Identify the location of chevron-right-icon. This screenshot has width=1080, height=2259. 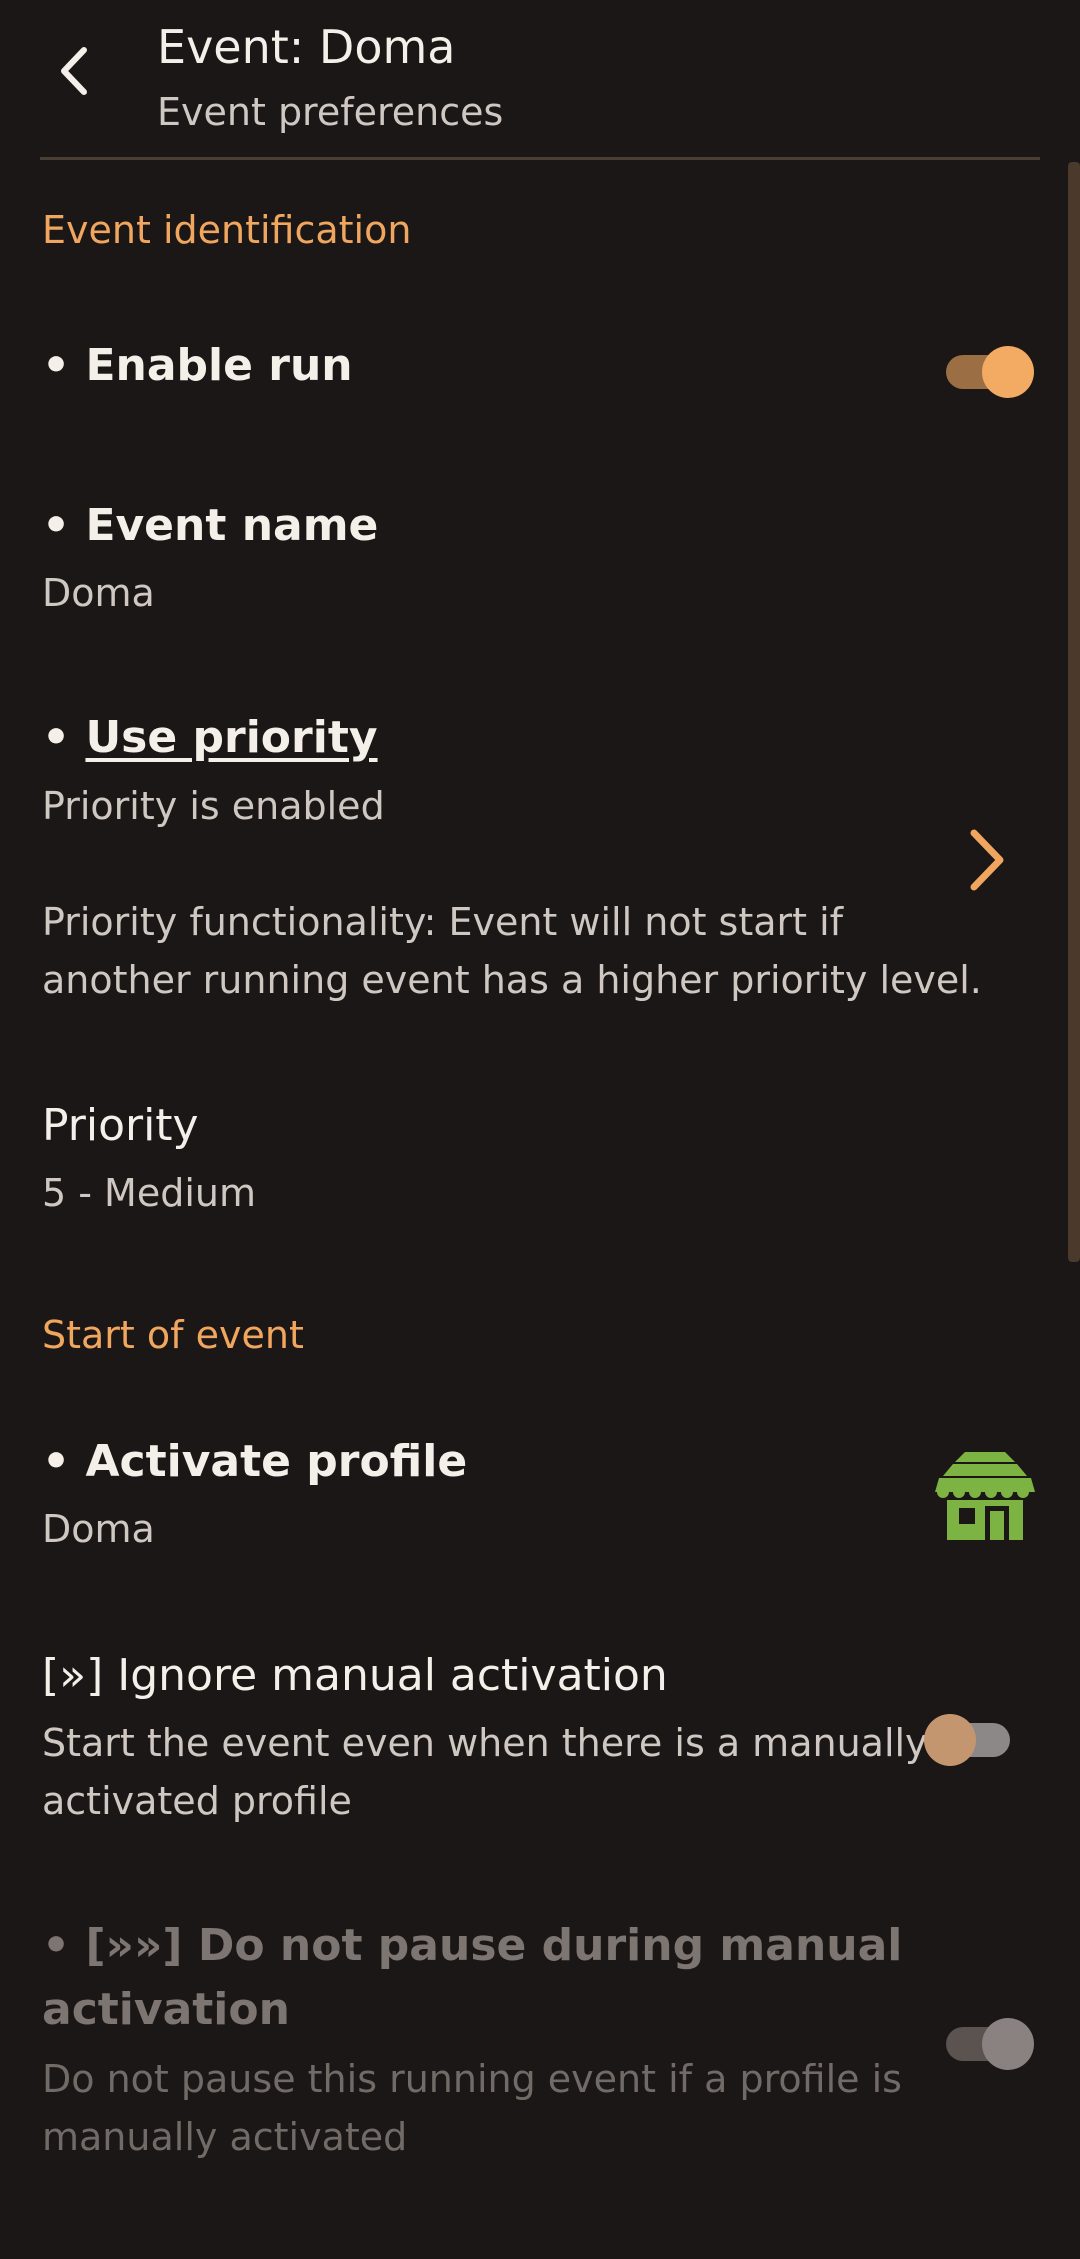
(986, 860).